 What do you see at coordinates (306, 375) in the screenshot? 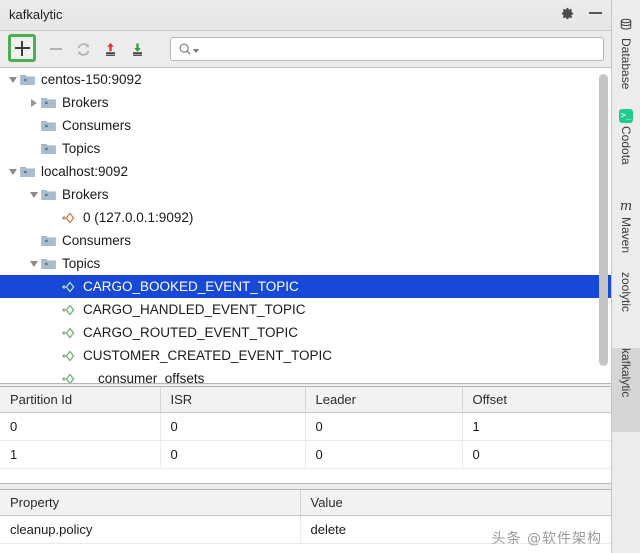
I see `tree-row: __consumer_offsets` at bounding box center [306, 375].